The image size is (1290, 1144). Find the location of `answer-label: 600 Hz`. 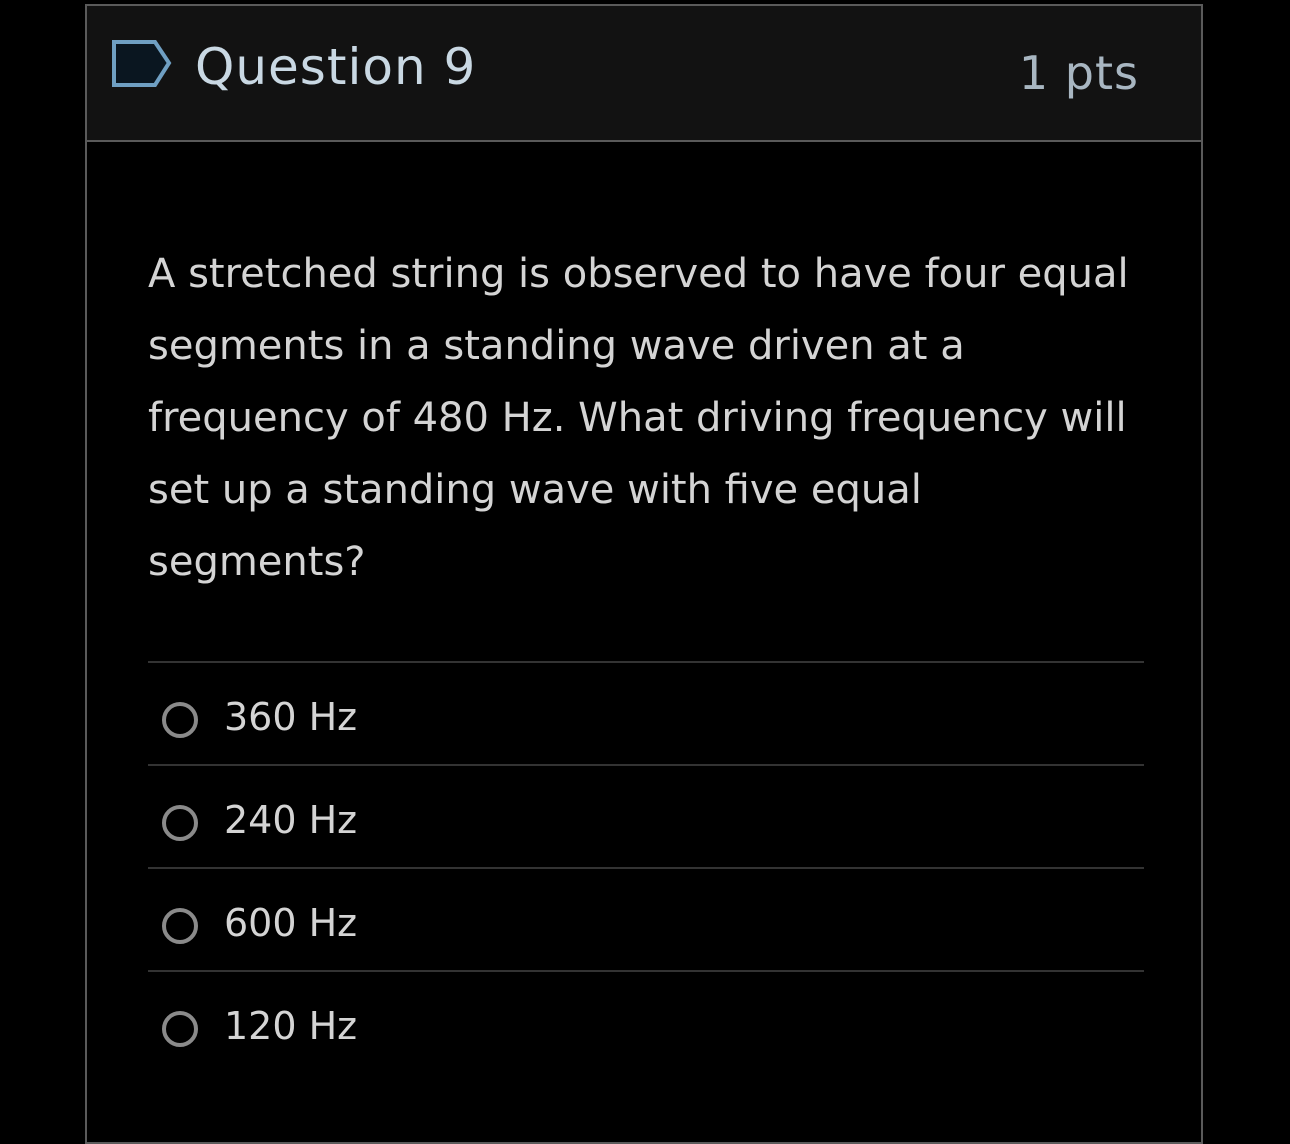

answer-label: 600 Hz is located at coordinates (290, 923).